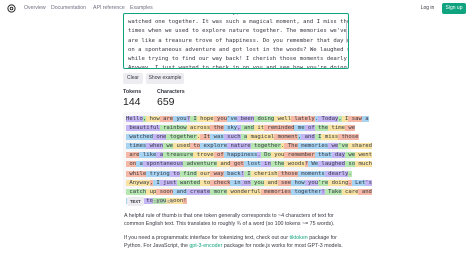 This screenshot has height=269, width=474. Describe the element at coordinates (217, 137) in the screenshot. I see `token-chip: was` at that location.